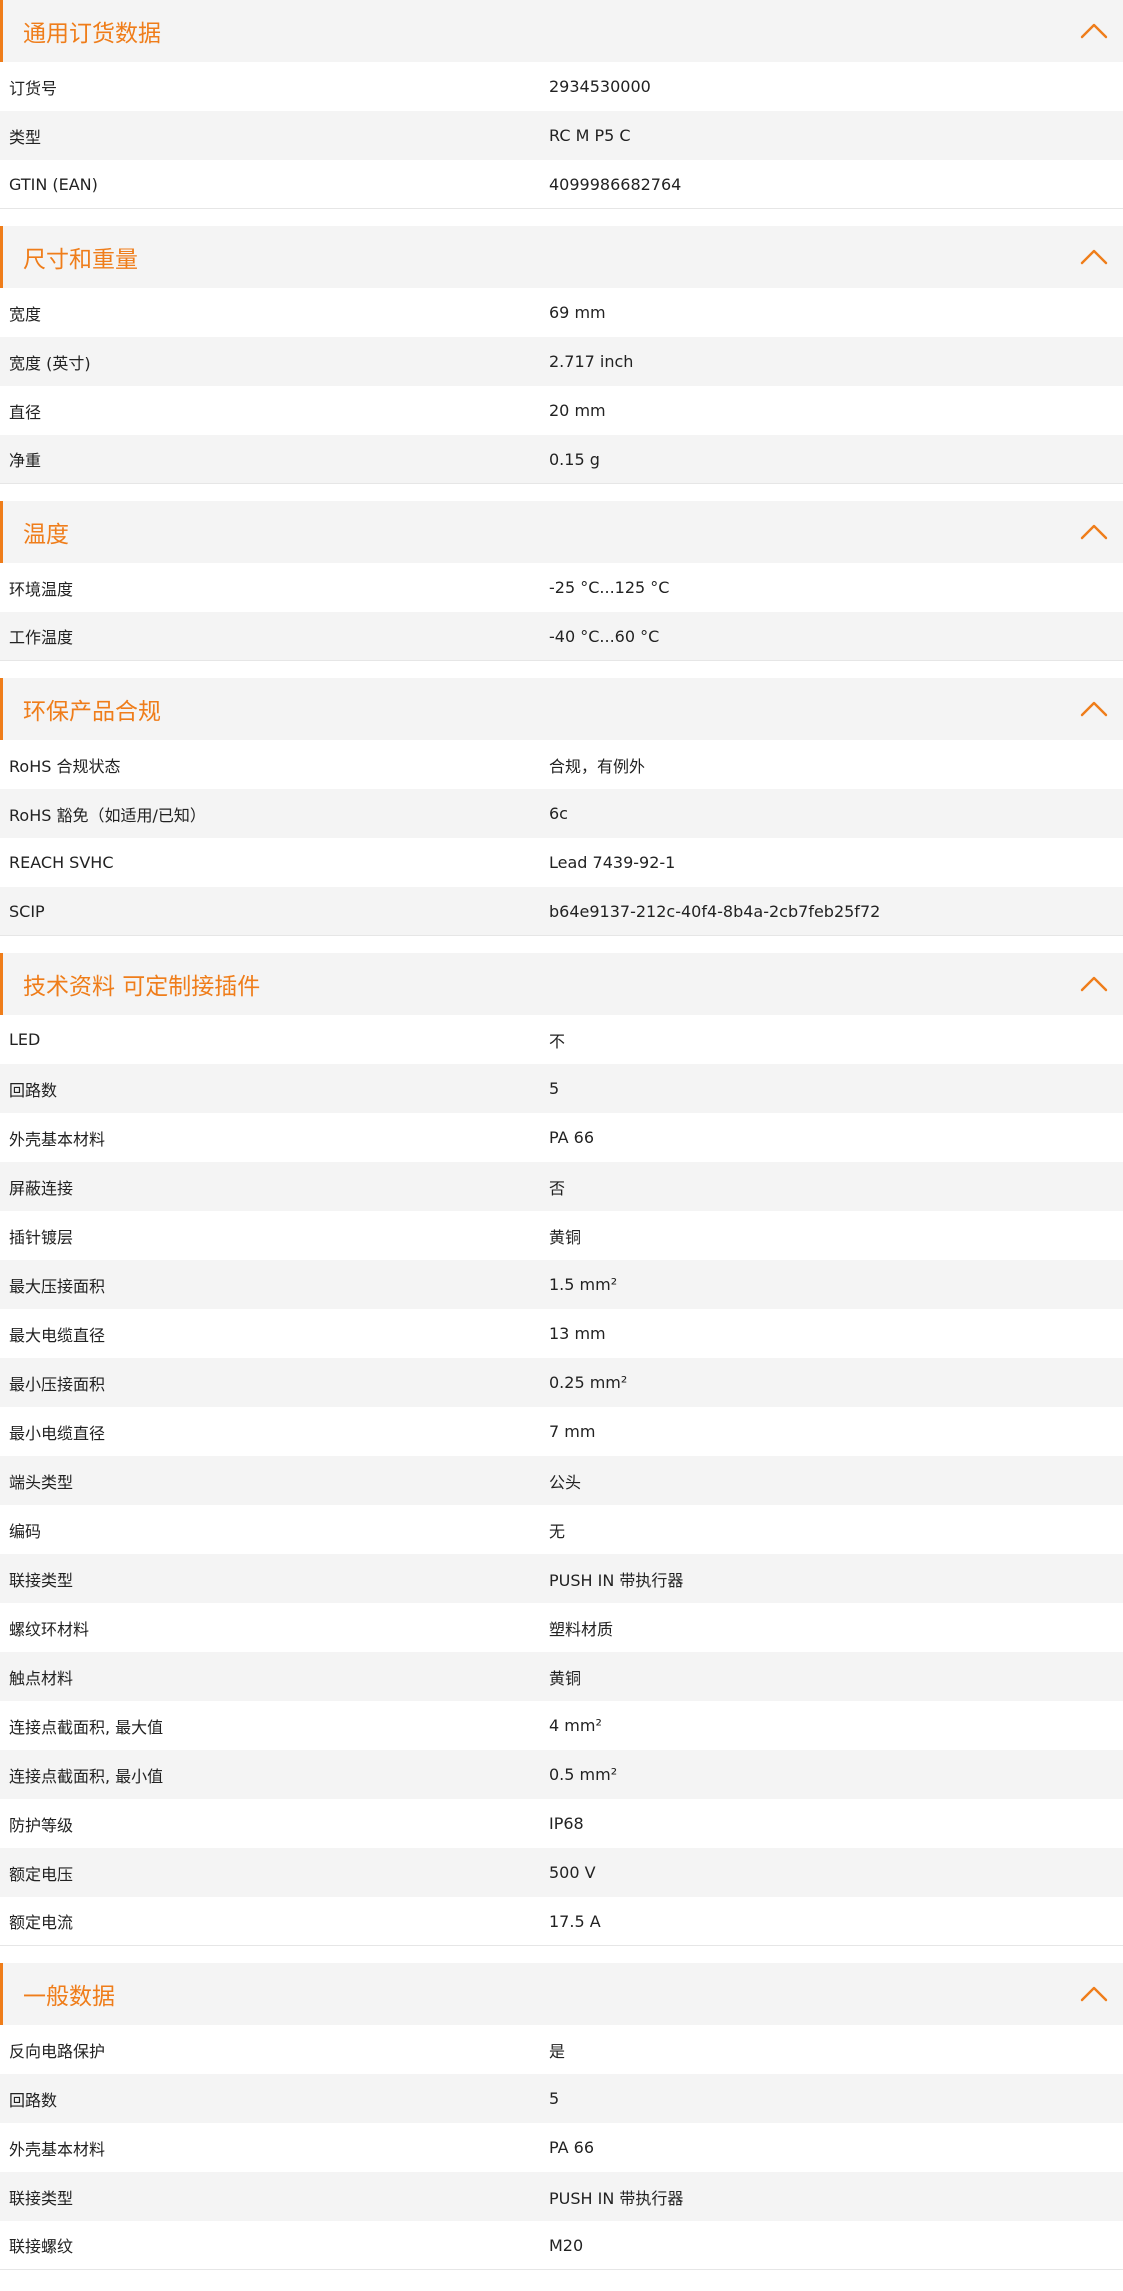 This screenshot has height=2291, width=1123. I want to click on spec-value: 6c, so click(558, 813).